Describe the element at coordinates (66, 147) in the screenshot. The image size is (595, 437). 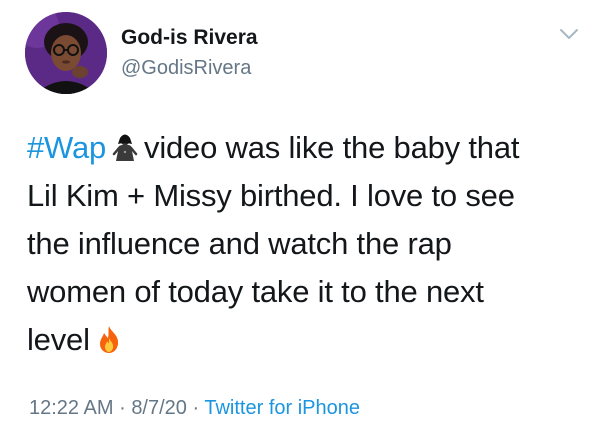
I see `hashtag-link: #Wap` at that location.